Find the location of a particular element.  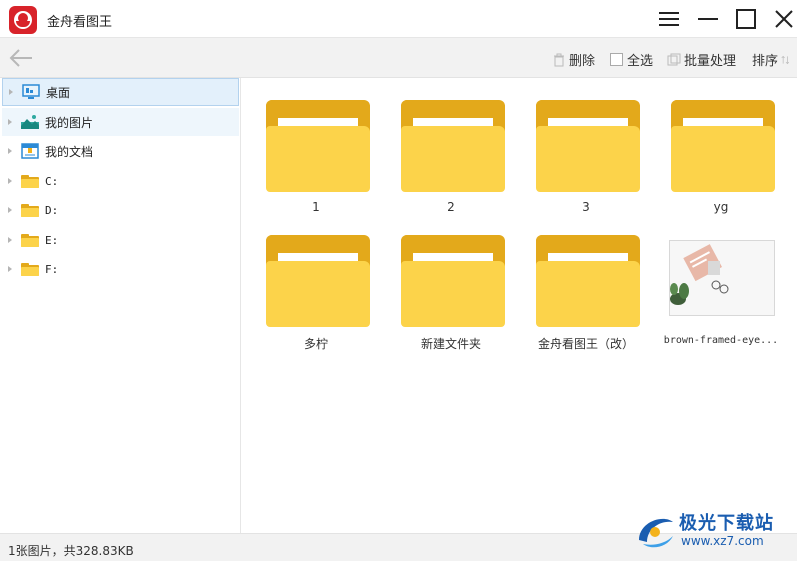

select-all-checkbox: 全选 is located at coordinates (631, 59).